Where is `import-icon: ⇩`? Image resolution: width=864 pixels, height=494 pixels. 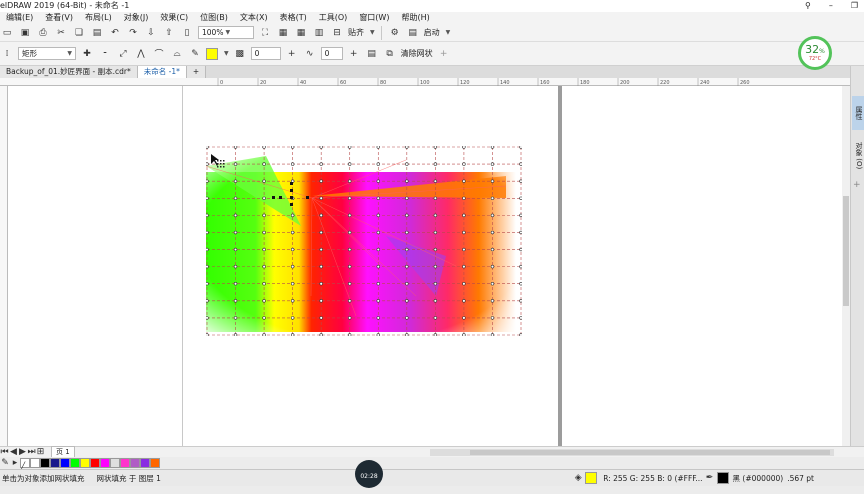 import-icon: ⇩ is located at coordinates (151, 33).